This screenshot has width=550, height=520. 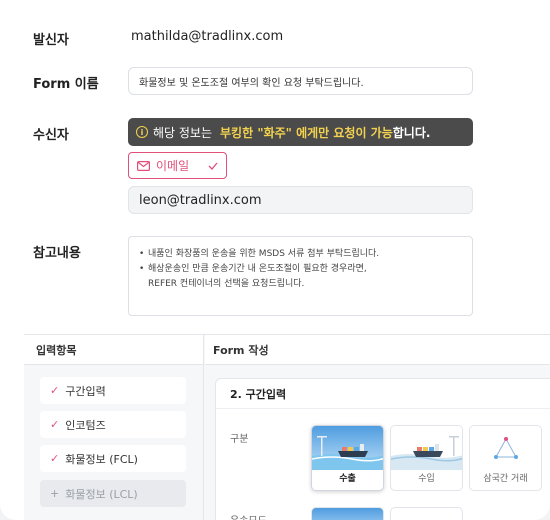 What do you see at coordinates (426, 513) in the screenshot?
I see `transport-option-air` at bounding box center [426, 513].